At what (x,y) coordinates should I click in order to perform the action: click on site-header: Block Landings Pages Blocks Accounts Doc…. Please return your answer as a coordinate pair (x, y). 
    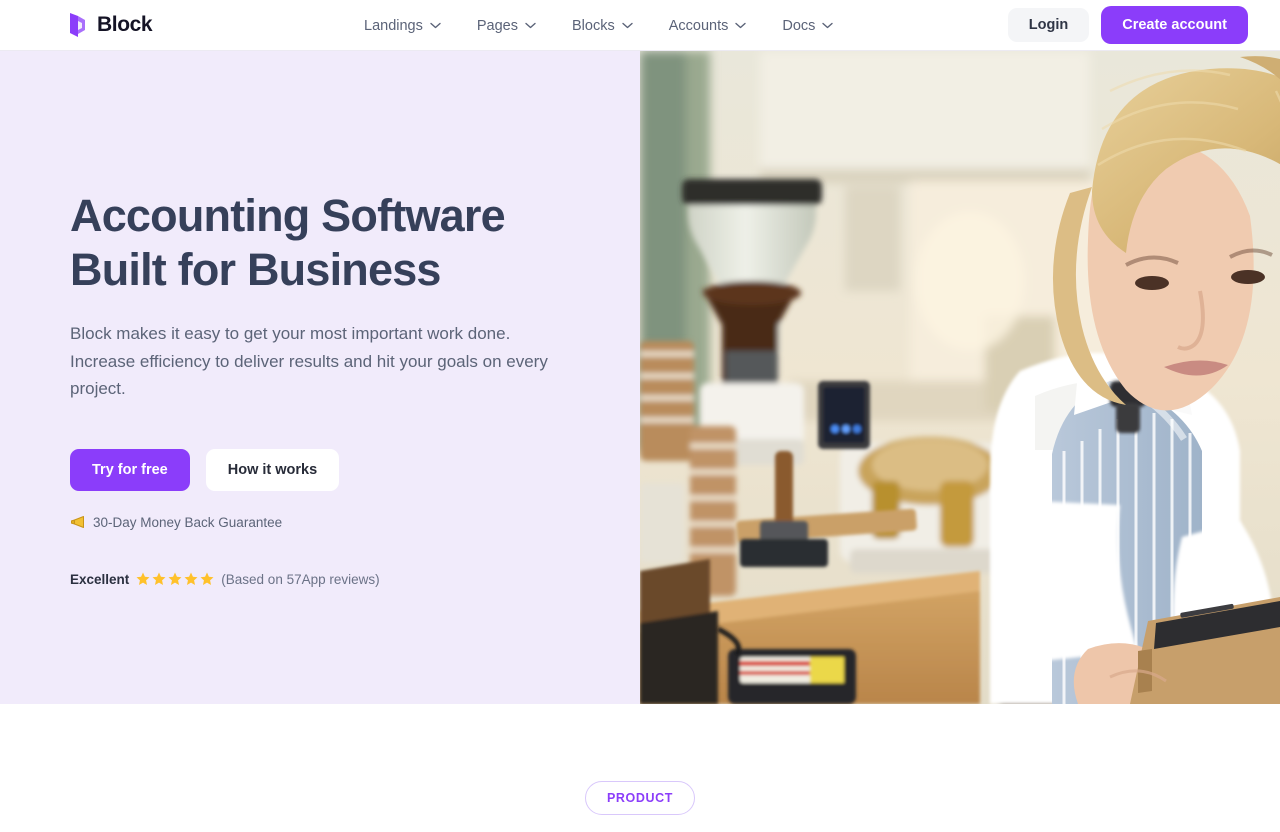
    Looking at the image, I should click on (640, 25).